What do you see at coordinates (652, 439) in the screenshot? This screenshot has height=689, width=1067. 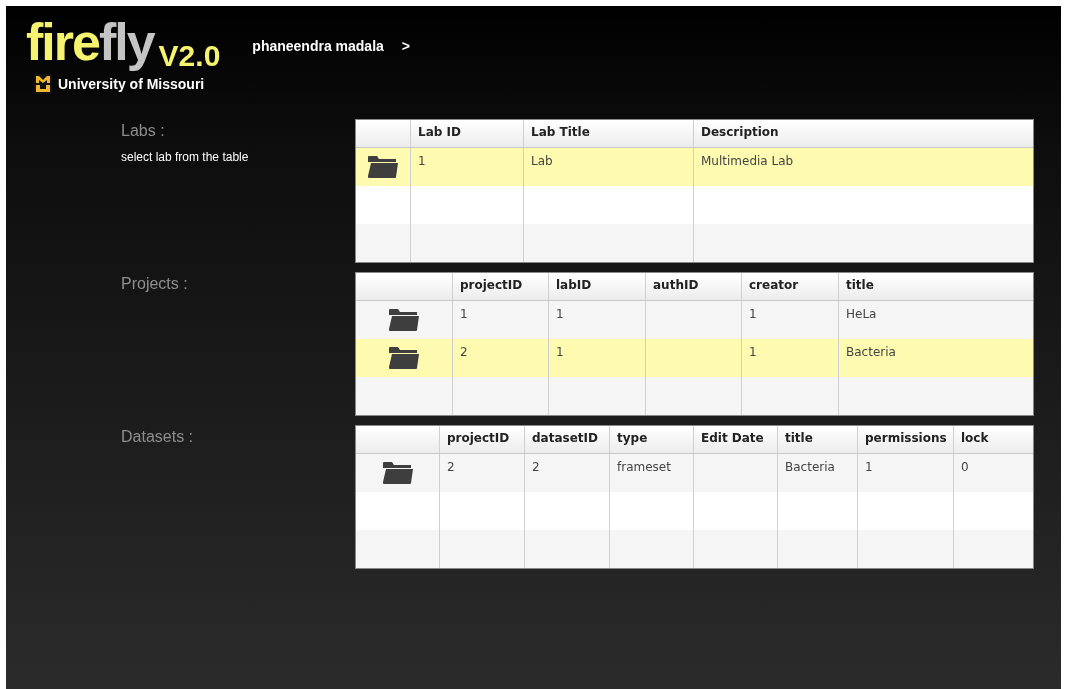 I see `column-header: type` at bounding box center [652, 439].